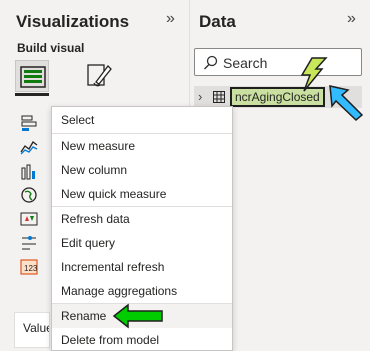 Image resolution: width=370 pixels, height=351 pixels. I want to click on menu-item-delete-from-model: Delete from model, so click(142, 339).